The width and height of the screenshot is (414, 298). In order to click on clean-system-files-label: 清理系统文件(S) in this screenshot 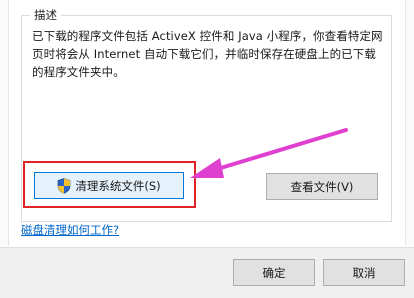, I will do `click(118, 185)`.